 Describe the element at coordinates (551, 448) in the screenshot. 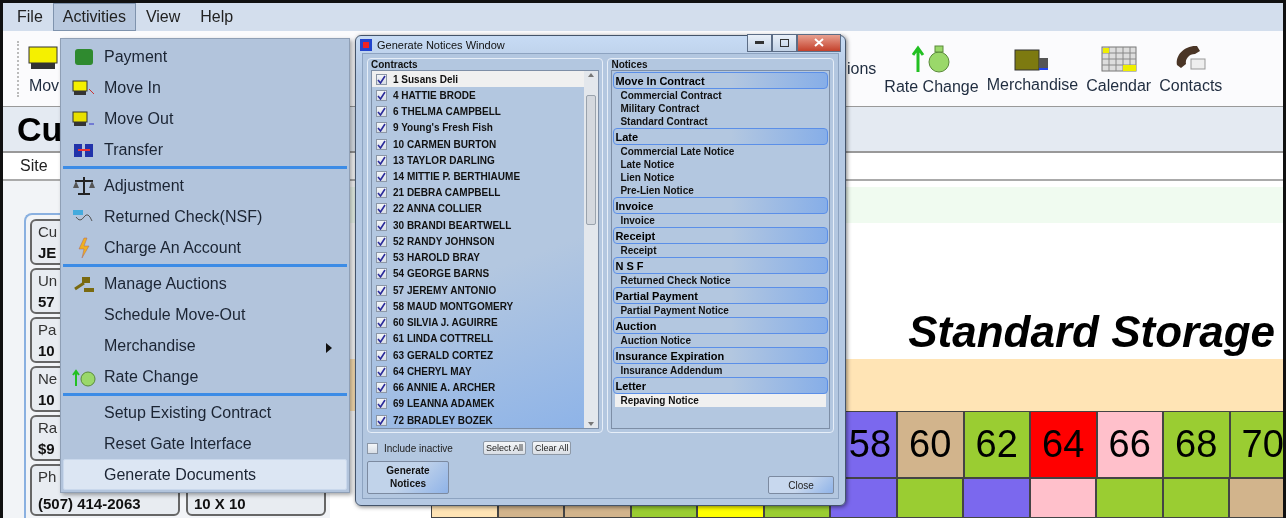

I see `clear-all-button: Clear All` at that location.